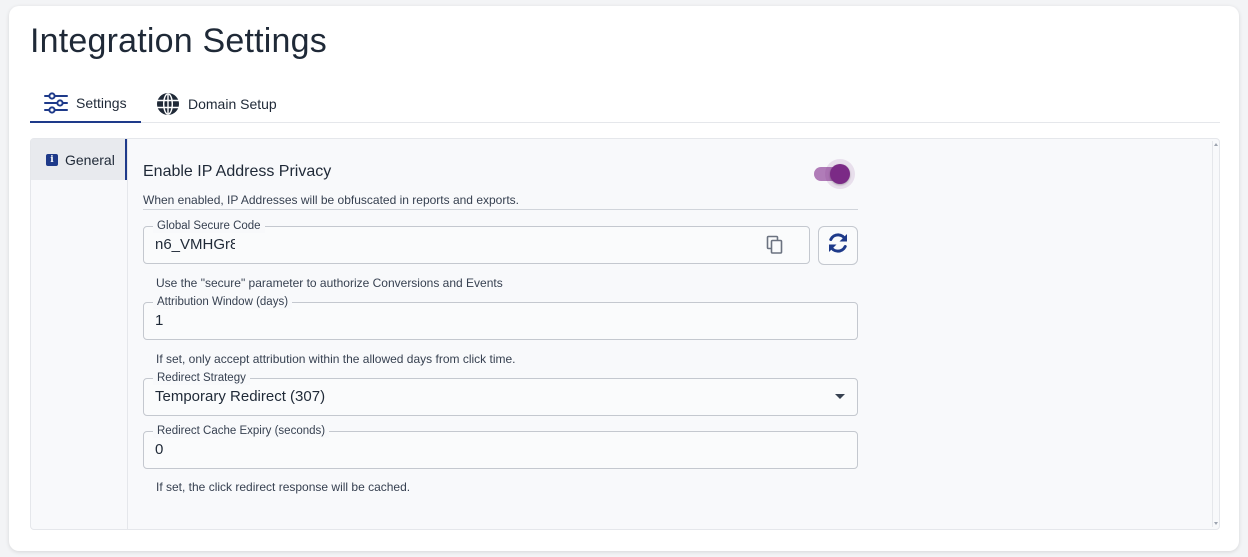  I want to click on redirect-strategy-value: Temporary Redirect (307), so click(240, 396).